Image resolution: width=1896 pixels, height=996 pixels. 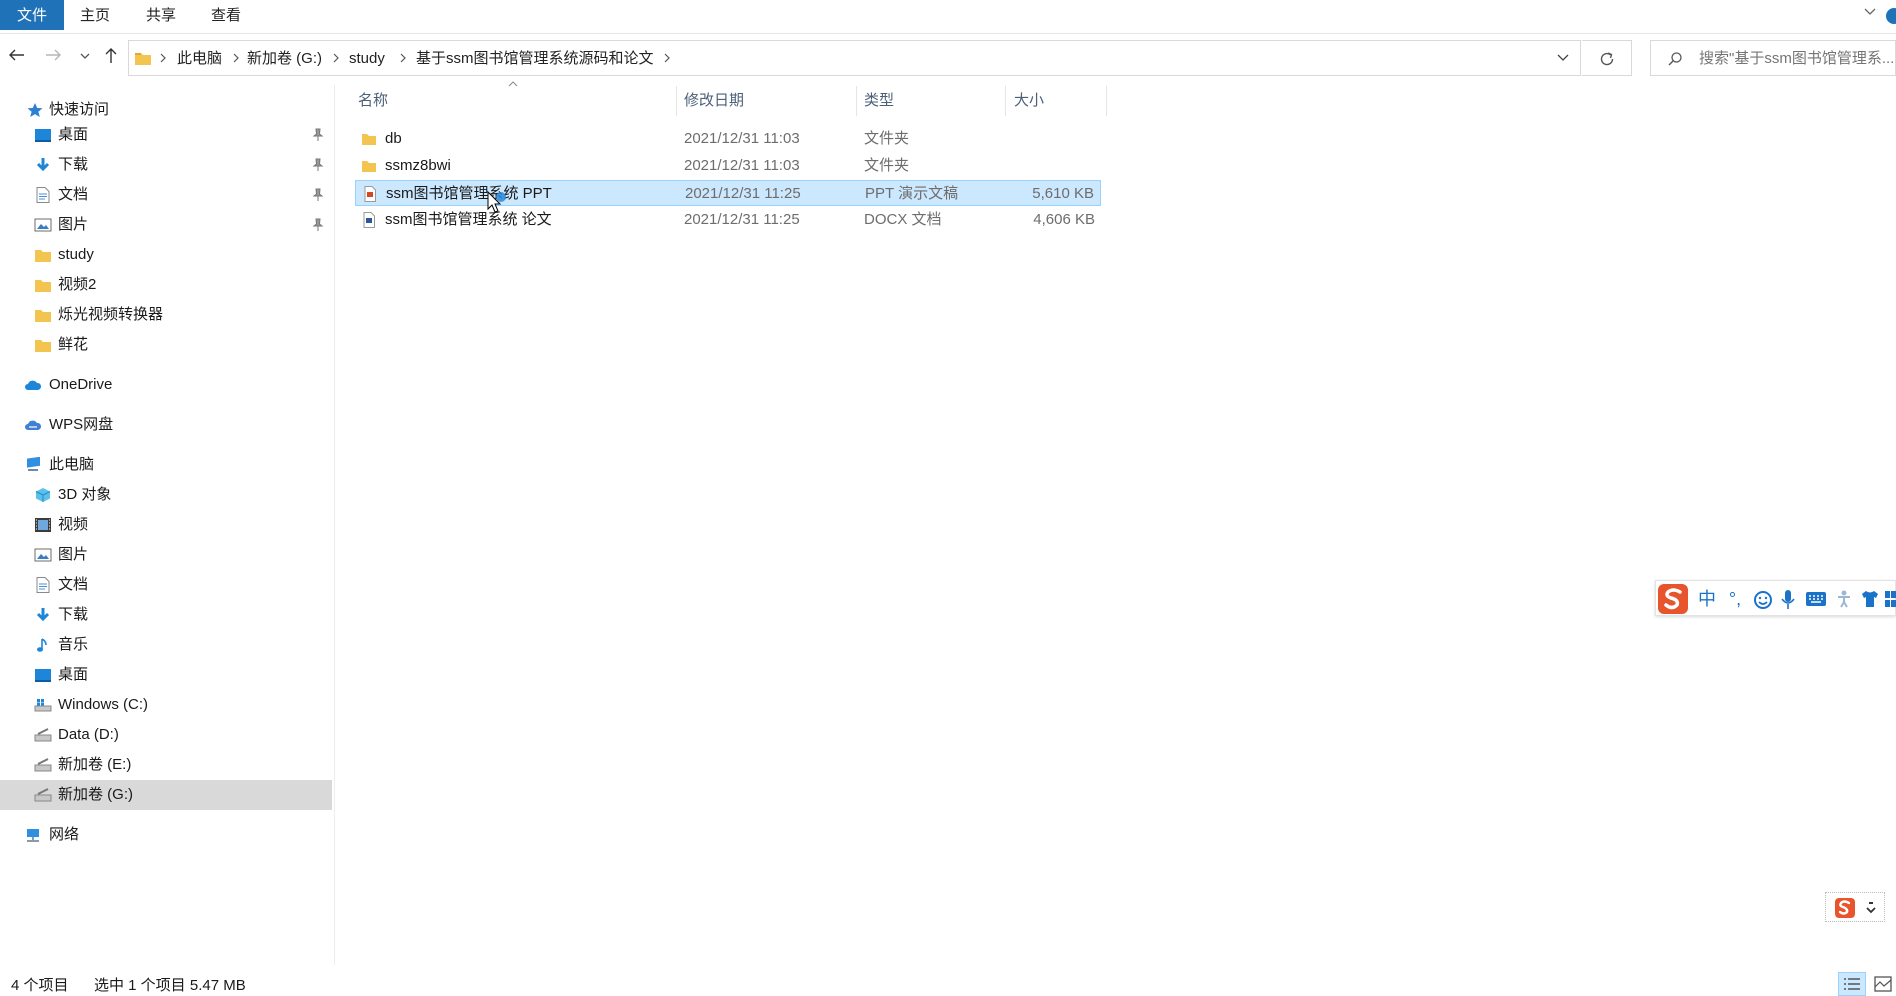 I want to click on back-button, so click(x=18, y=58).